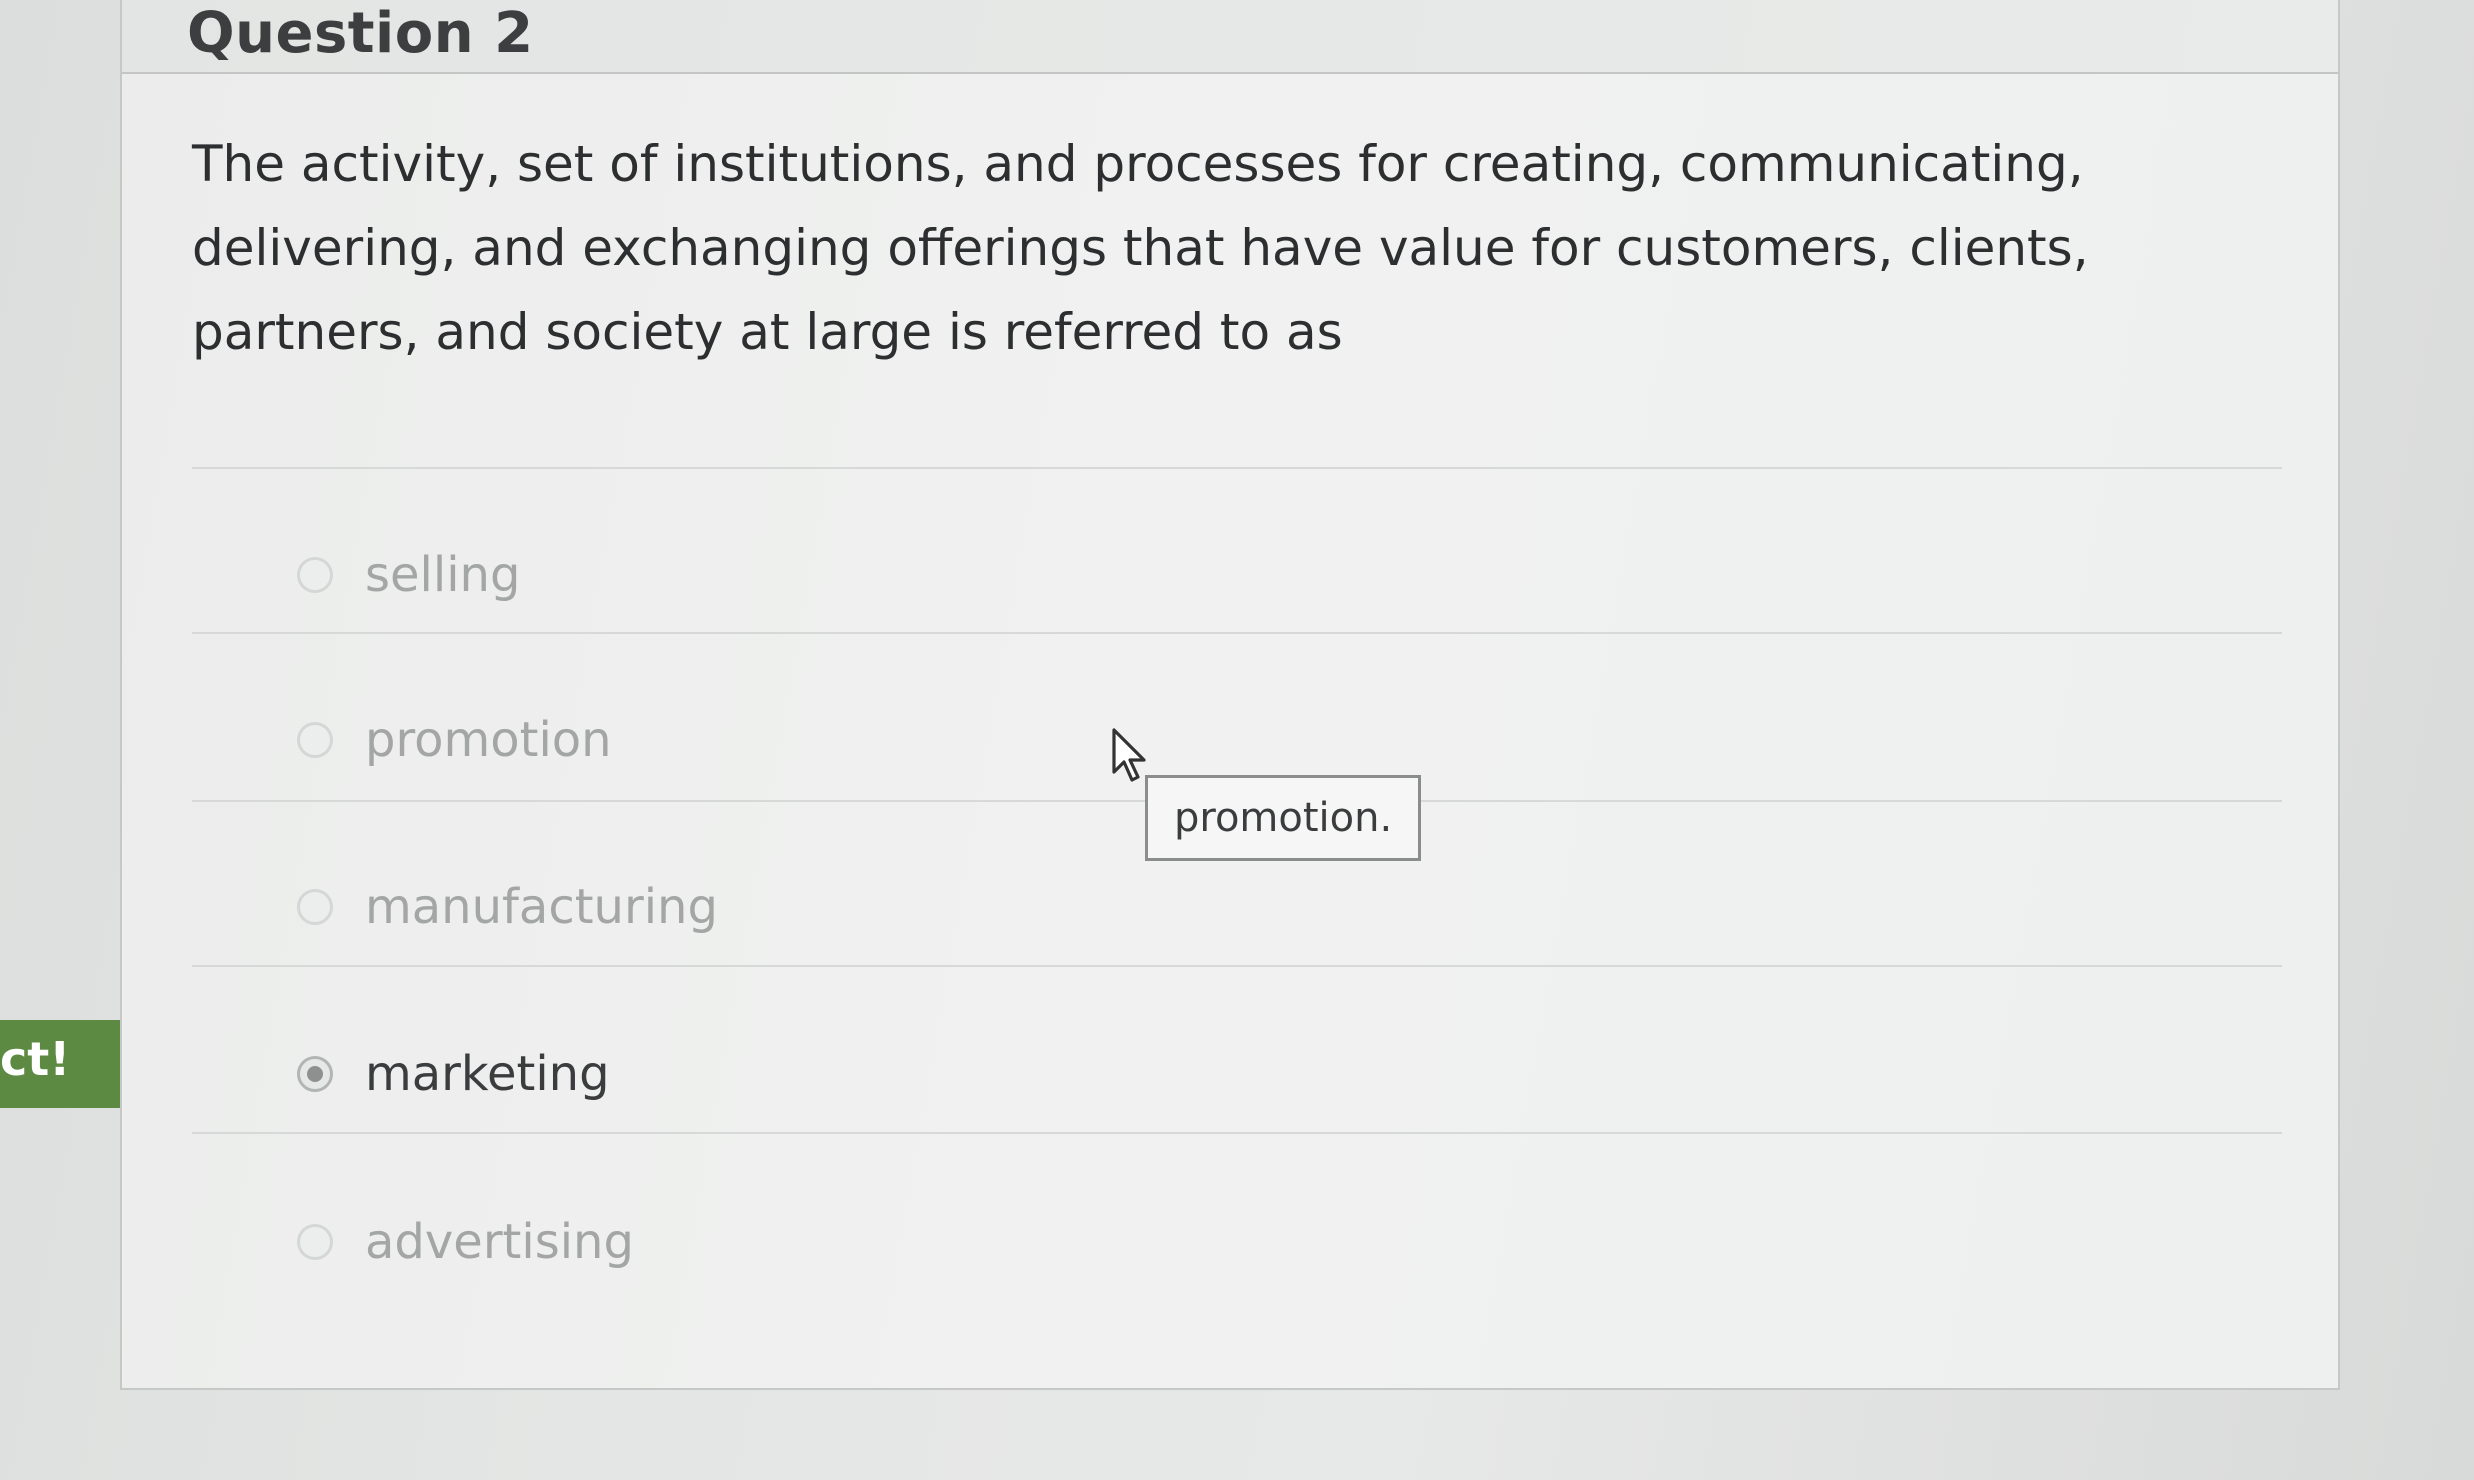 This screenshot has width=2474, height=1480. What do you see at coordinates (488, 740) in the screenshot?
I see `option-label: promotion` at bounding box center [488, 740].